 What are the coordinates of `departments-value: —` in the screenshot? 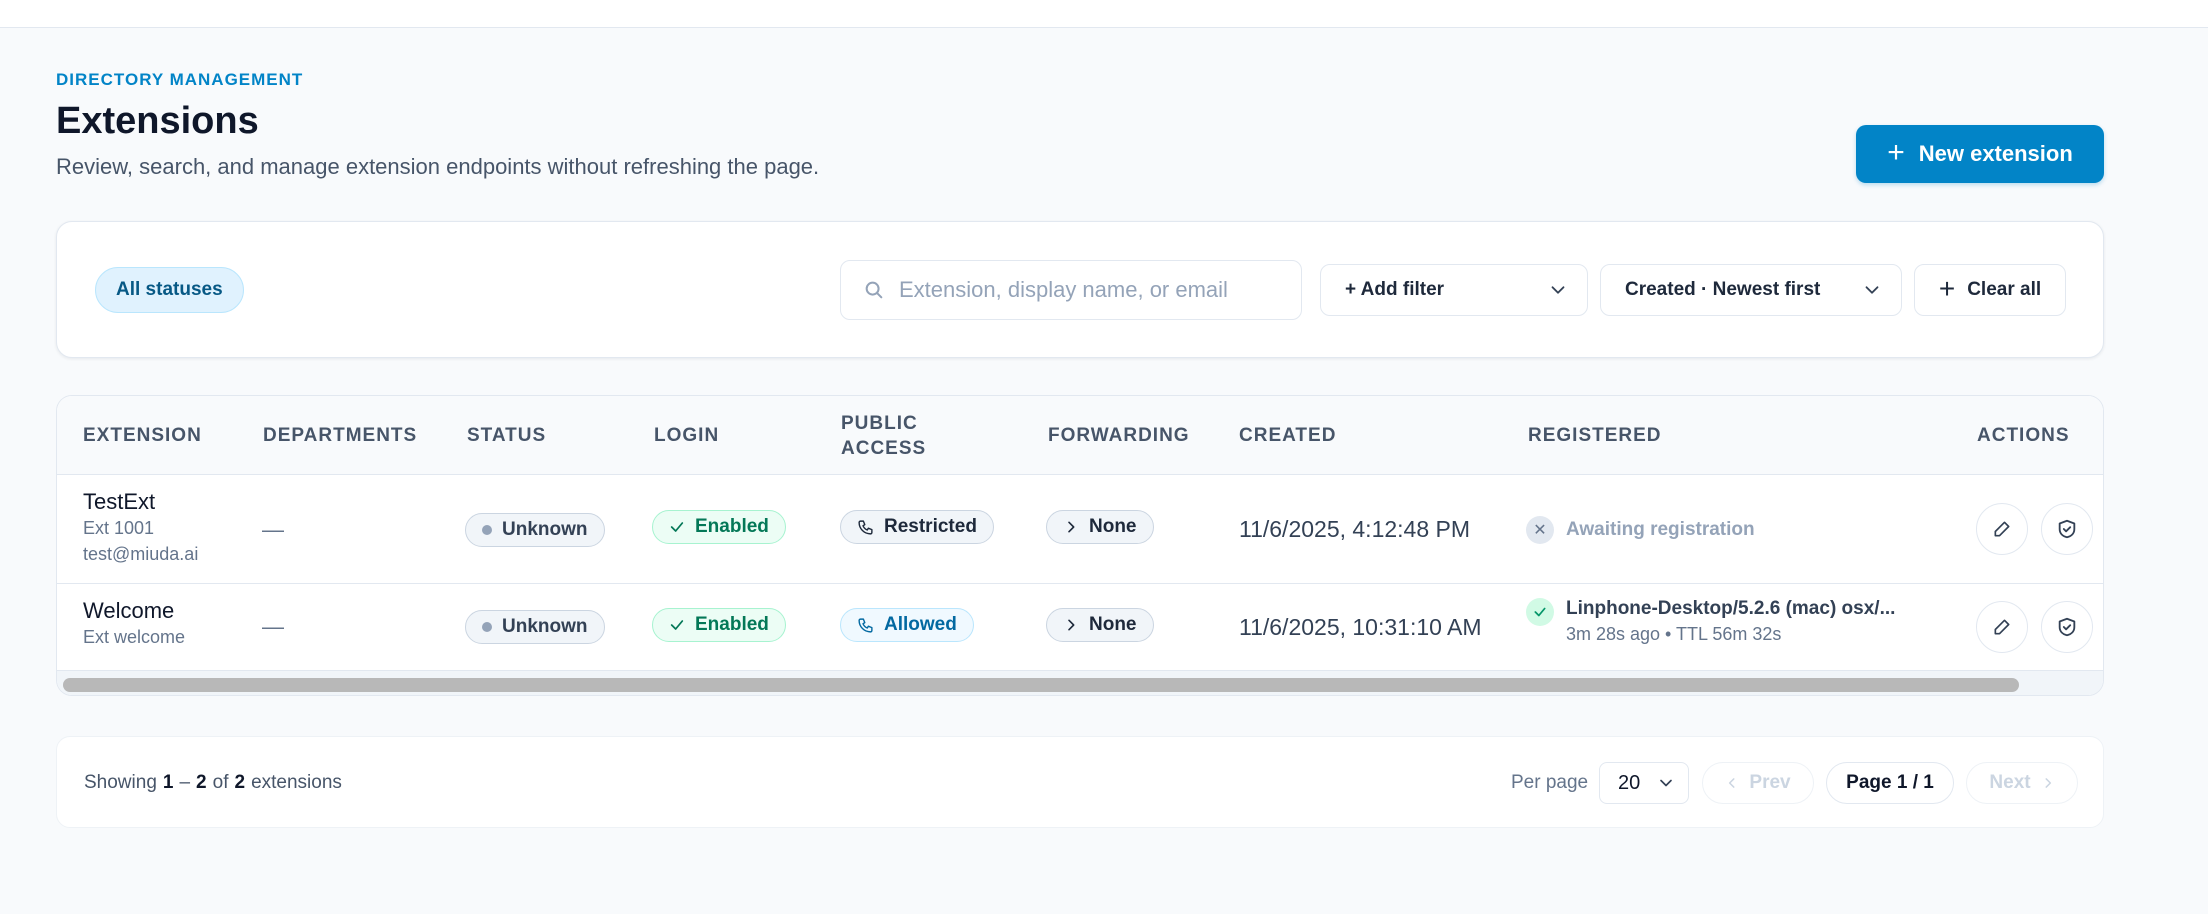 It's located at (273, 626).